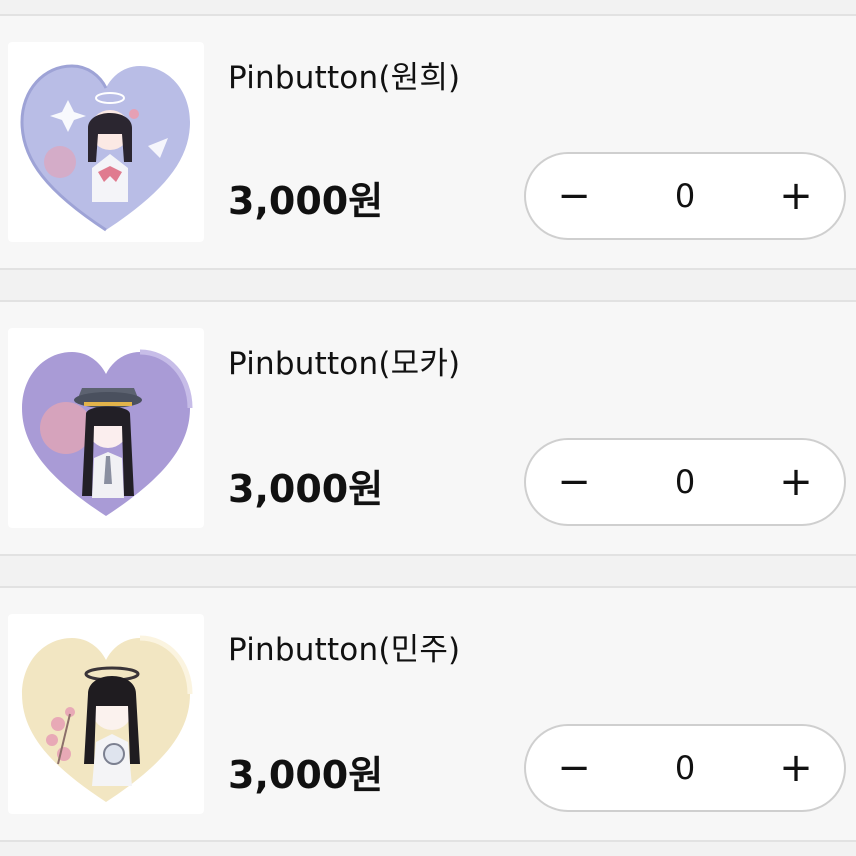  What do you see at coordinates (344, 78) in the screenshot?
I see `product-title: Pinbutton(원희)` at bounding box center [344, 78].